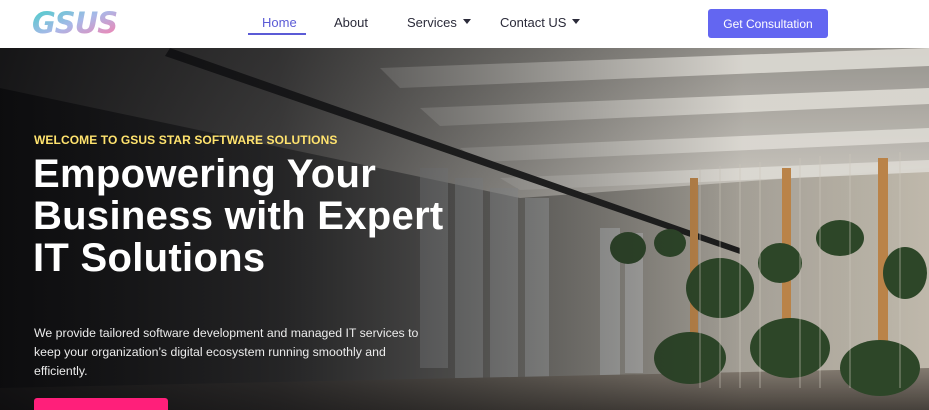  I want to click on nav-services-label: Services, so click(432, 22).